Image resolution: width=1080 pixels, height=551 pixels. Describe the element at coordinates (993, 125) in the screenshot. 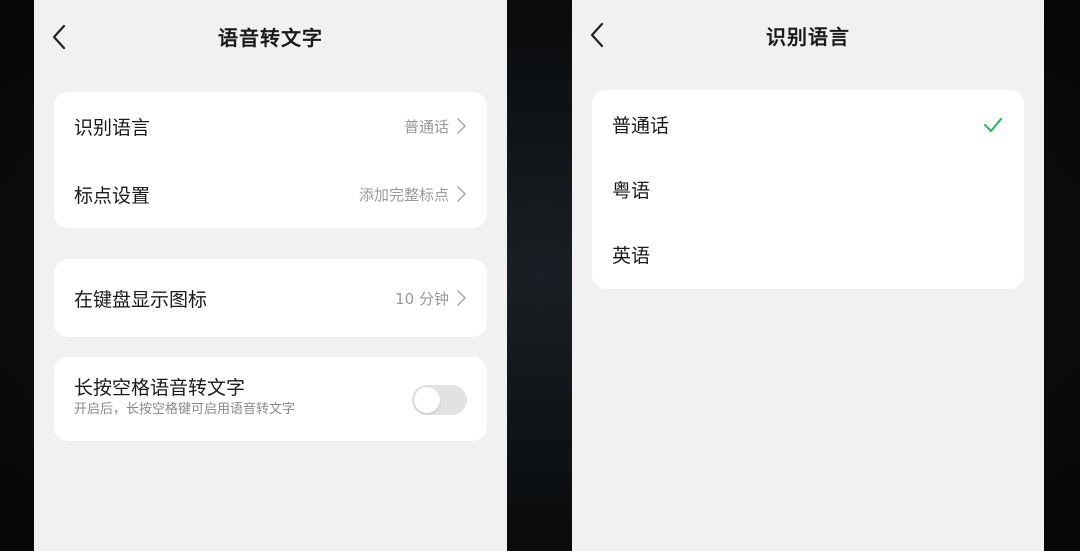

I see `checkmark-icon` at that location.